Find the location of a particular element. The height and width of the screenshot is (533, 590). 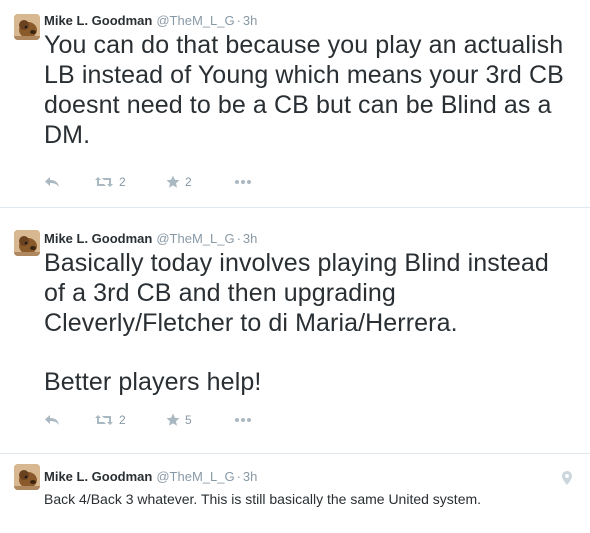

tweet-actions: 2 2 is located at coordinates (148, 182).